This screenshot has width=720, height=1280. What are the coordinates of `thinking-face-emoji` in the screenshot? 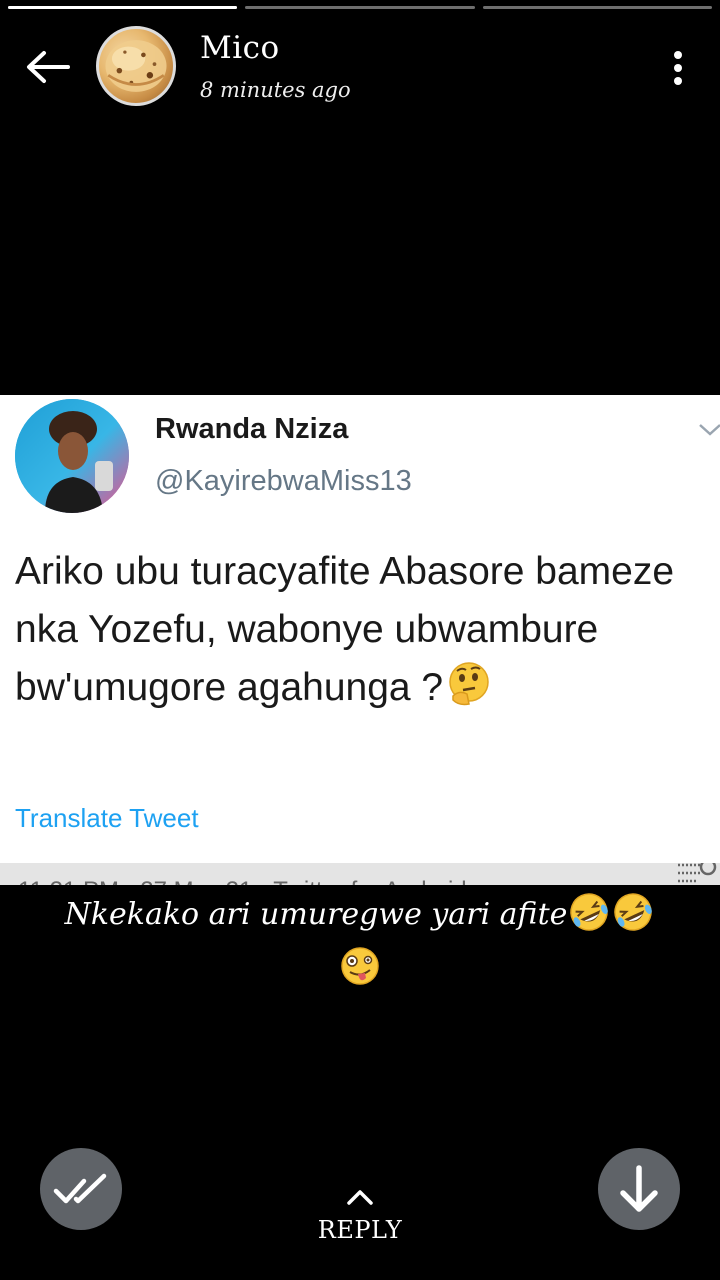 It's located at (469, 684).